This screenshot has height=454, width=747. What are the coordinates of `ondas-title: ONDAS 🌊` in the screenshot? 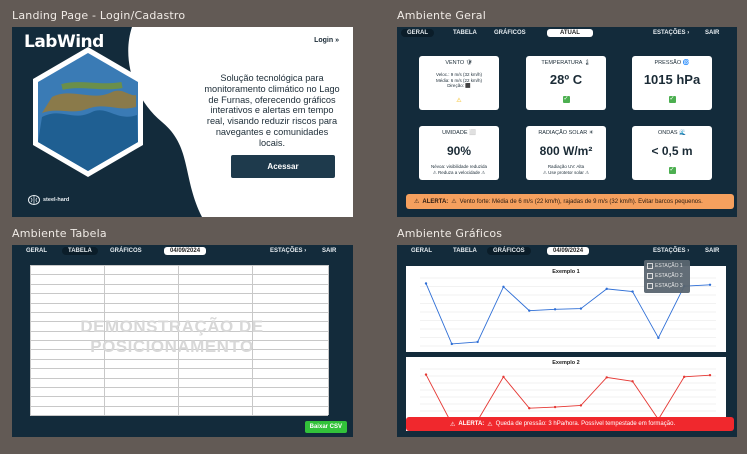 It's located at (672, 133).